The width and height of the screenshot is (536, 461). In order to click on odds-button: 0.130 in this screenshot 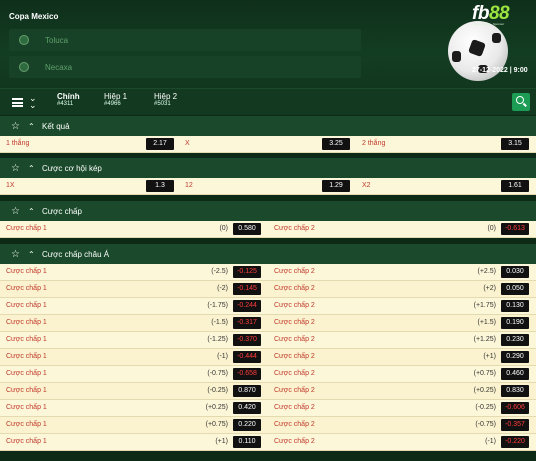, I will do `click(515, 306)`.